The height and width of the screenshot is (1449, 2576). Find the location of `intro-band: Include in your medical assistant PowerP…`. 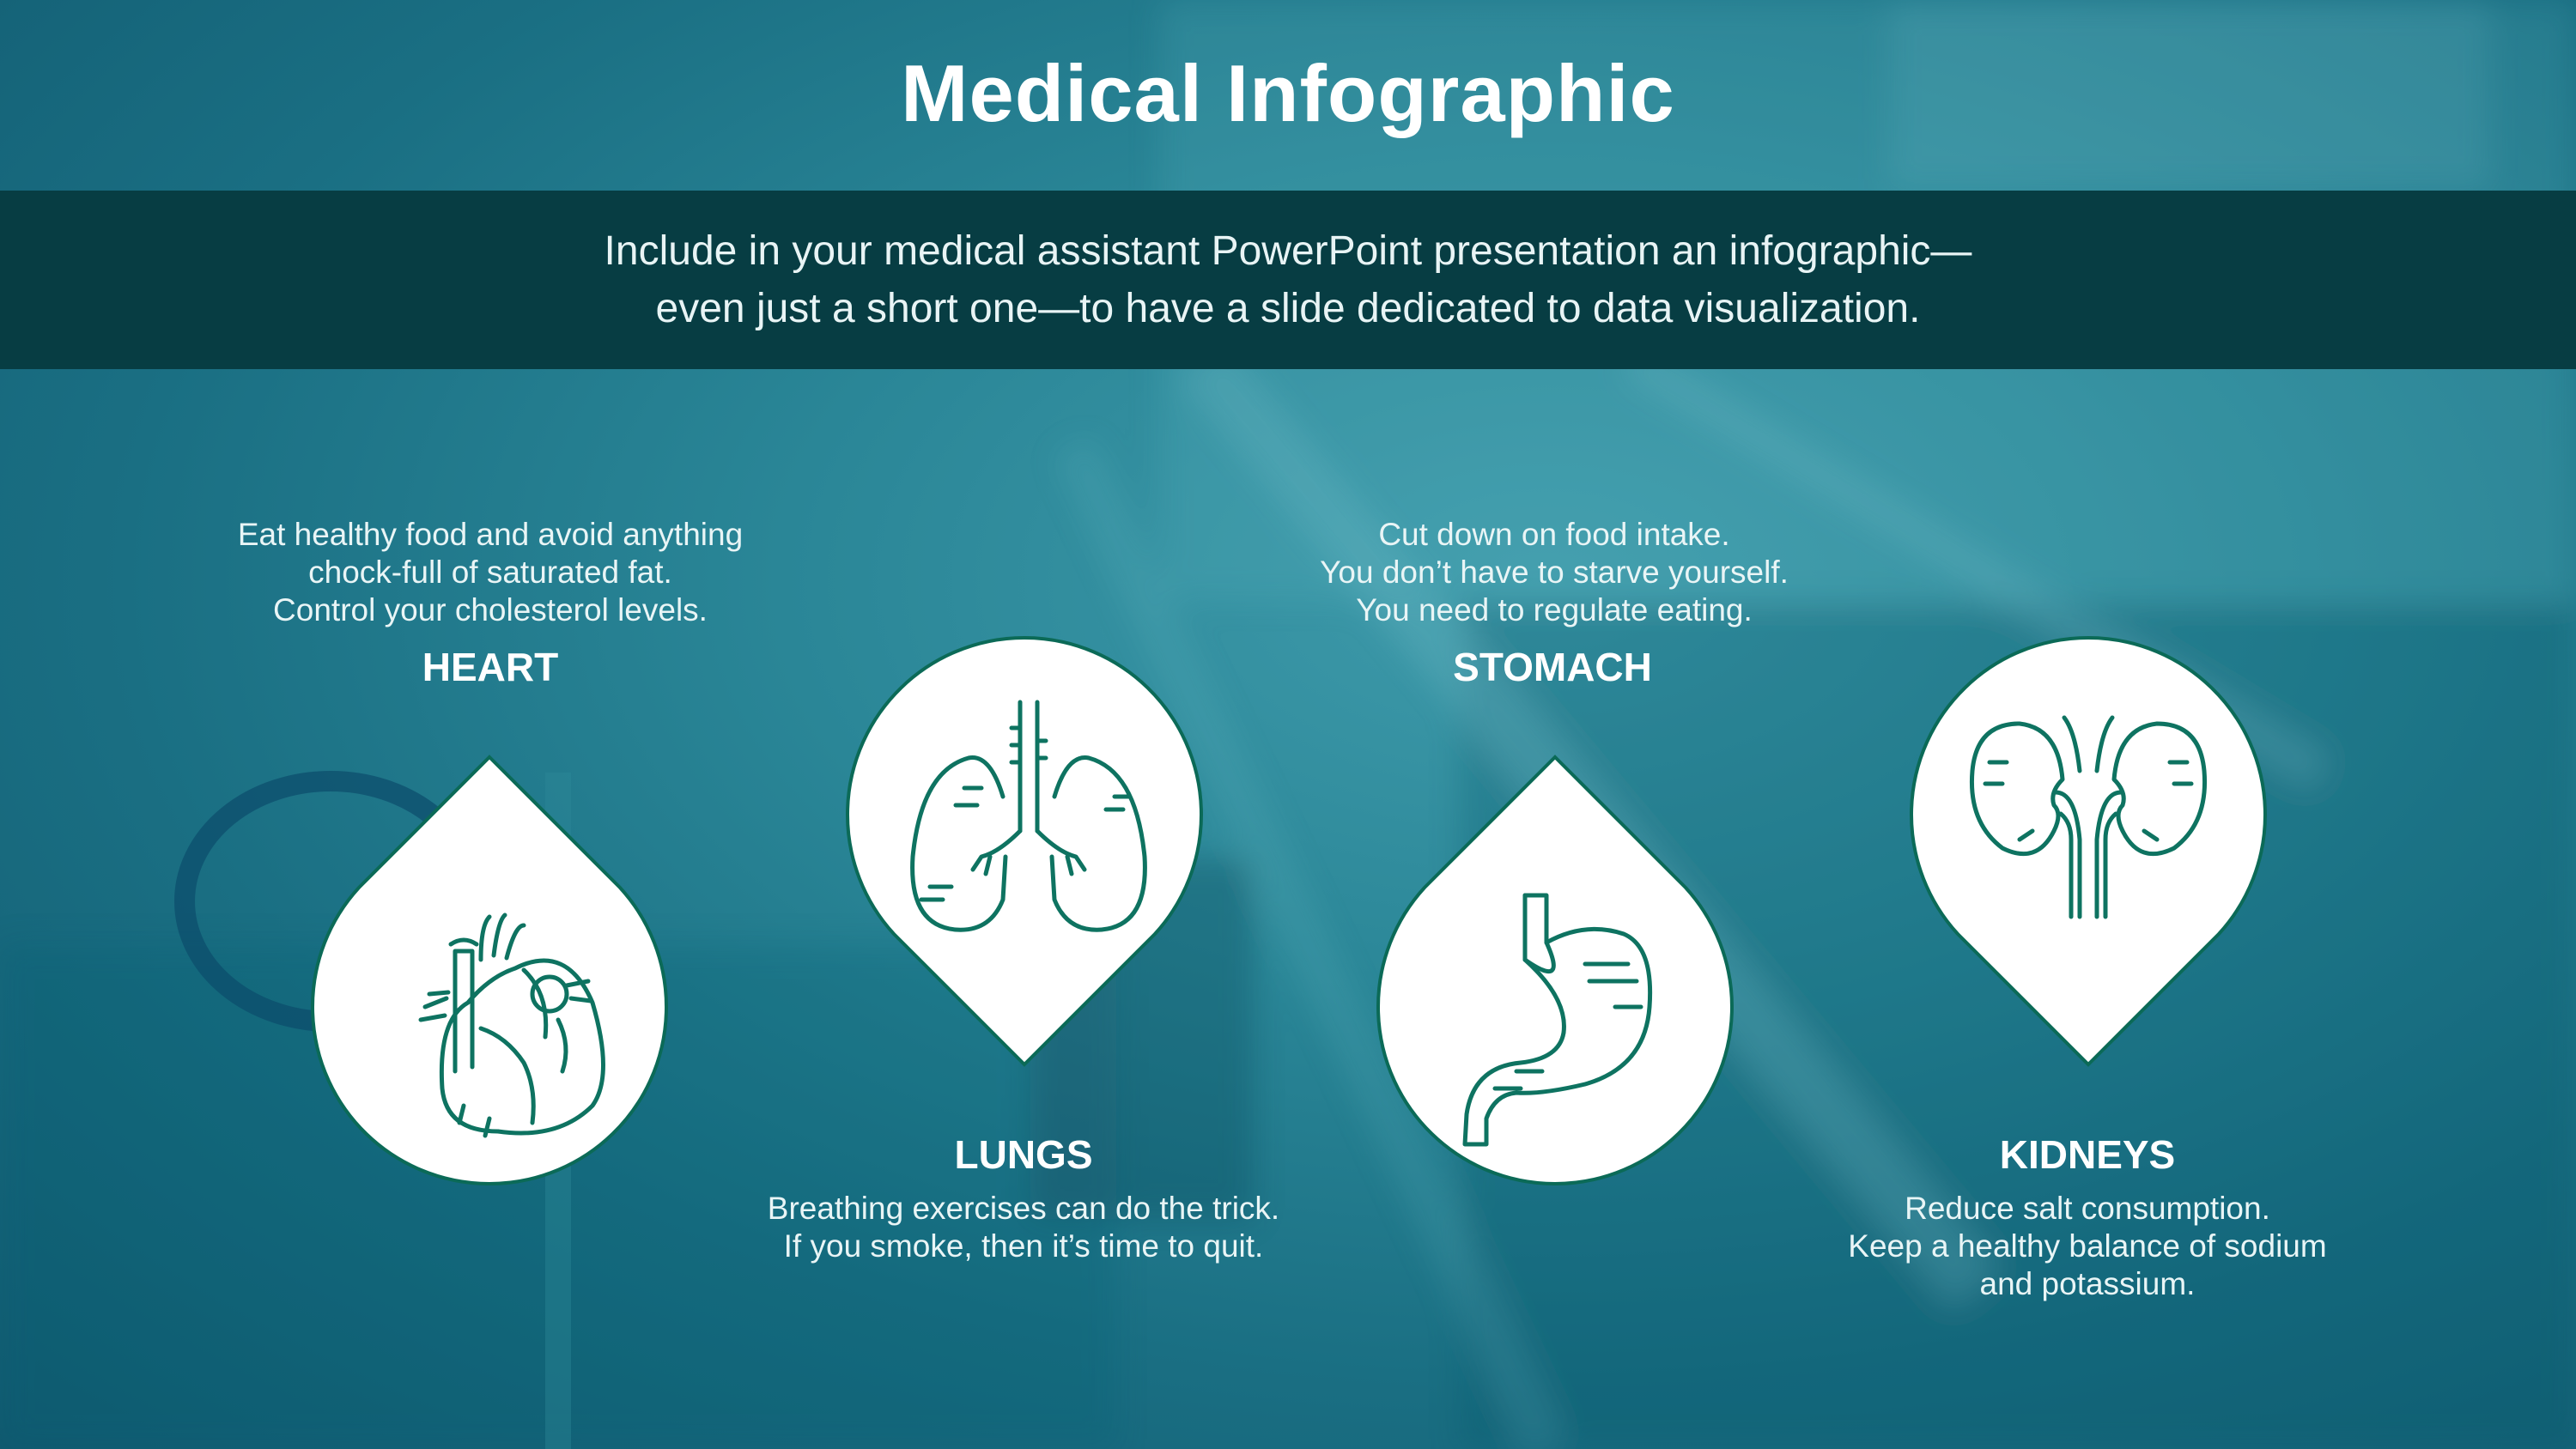

intro-band: Include in your medical assistant PowerP… is located at coordinates (1288, 280).